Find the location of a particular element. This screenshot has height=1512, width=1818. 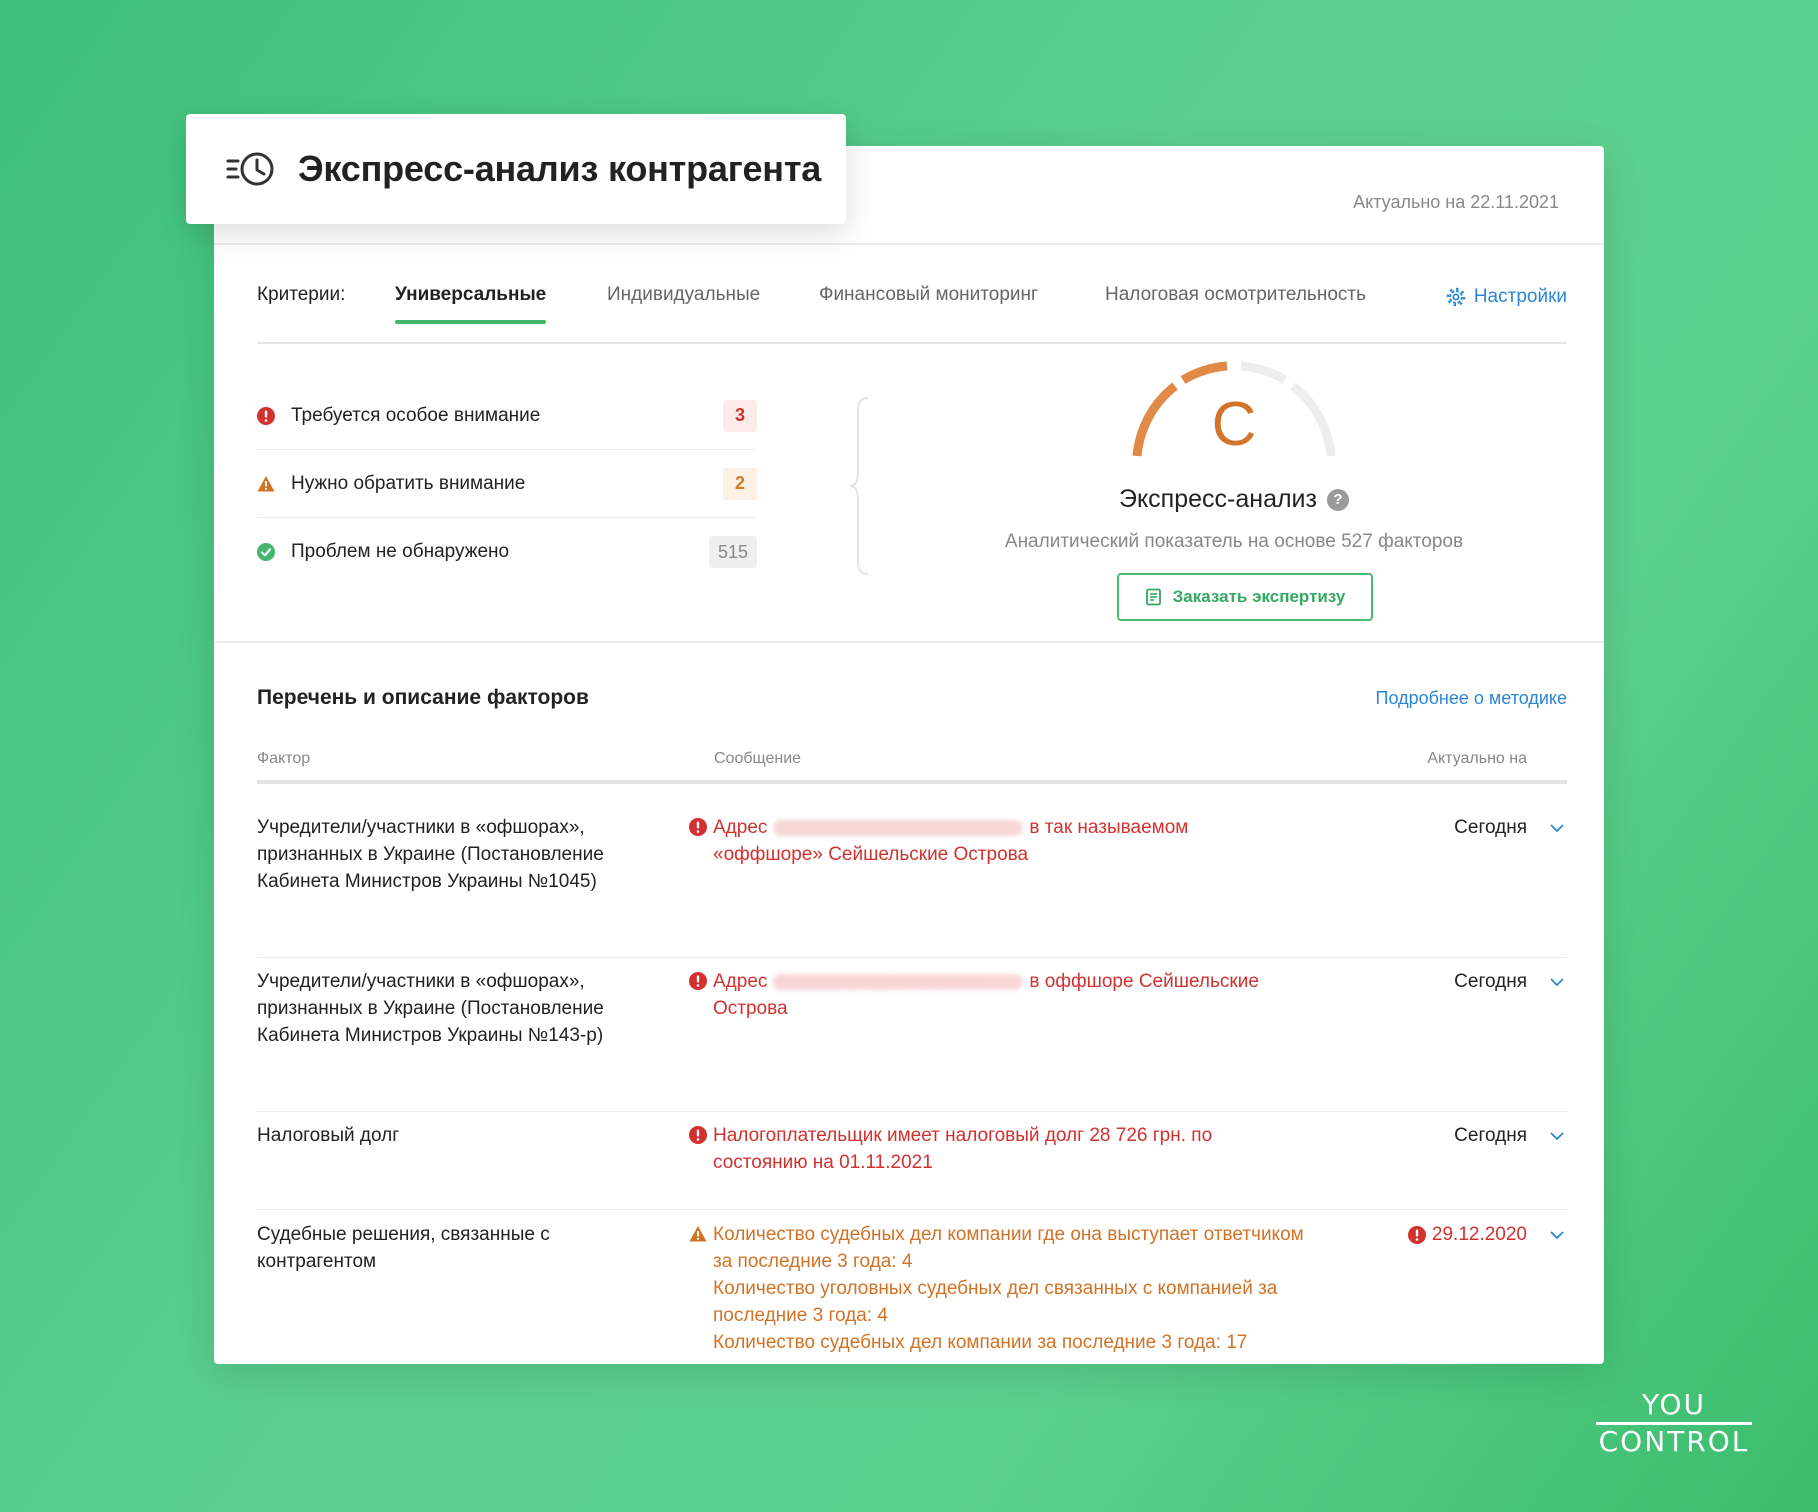

logo-bottom-text: CONTROL is located at coordinates (1674, 1441).